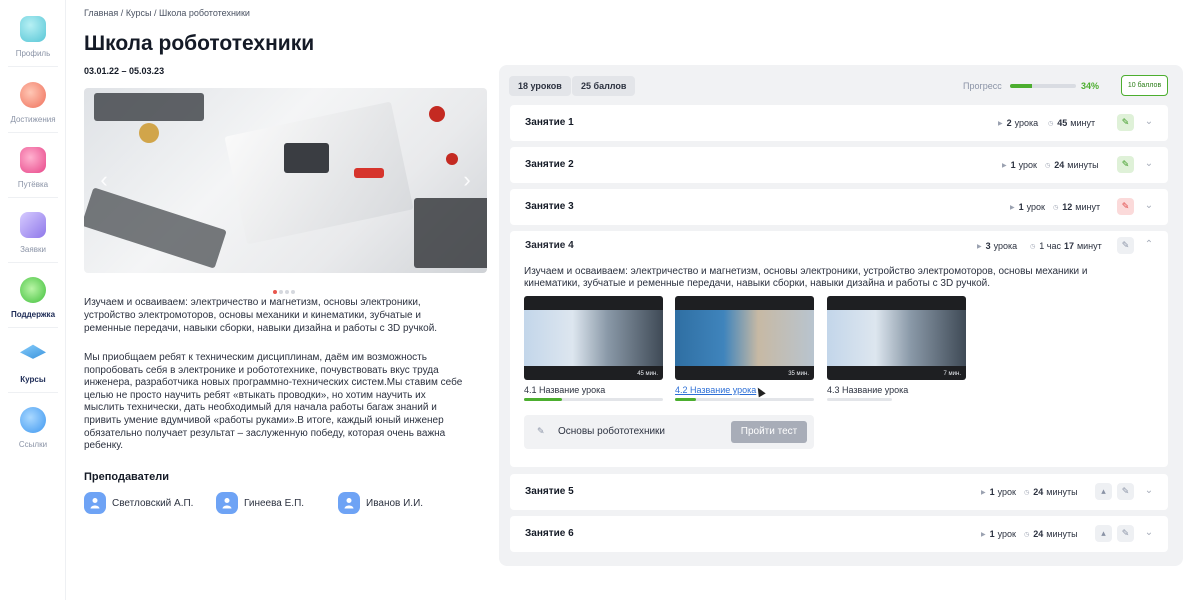 The height and width of the screenshot is (600, 1200). Describe the element at coordinates (33, 48) in the screenshot. I see `sidebar-item-profile: Профиль` at that location.